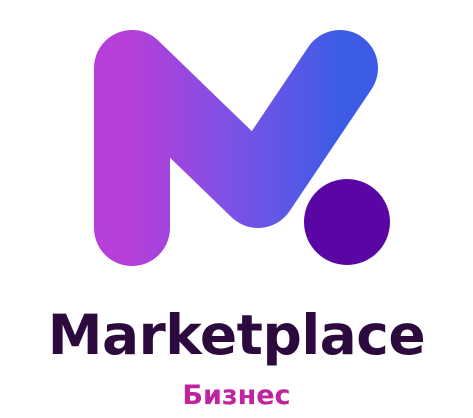 This screenshot has height=418, width=473. Describe the element at coordinates (236, 335) in the screenshot. I see `brand-name: Marketplace` at that location.